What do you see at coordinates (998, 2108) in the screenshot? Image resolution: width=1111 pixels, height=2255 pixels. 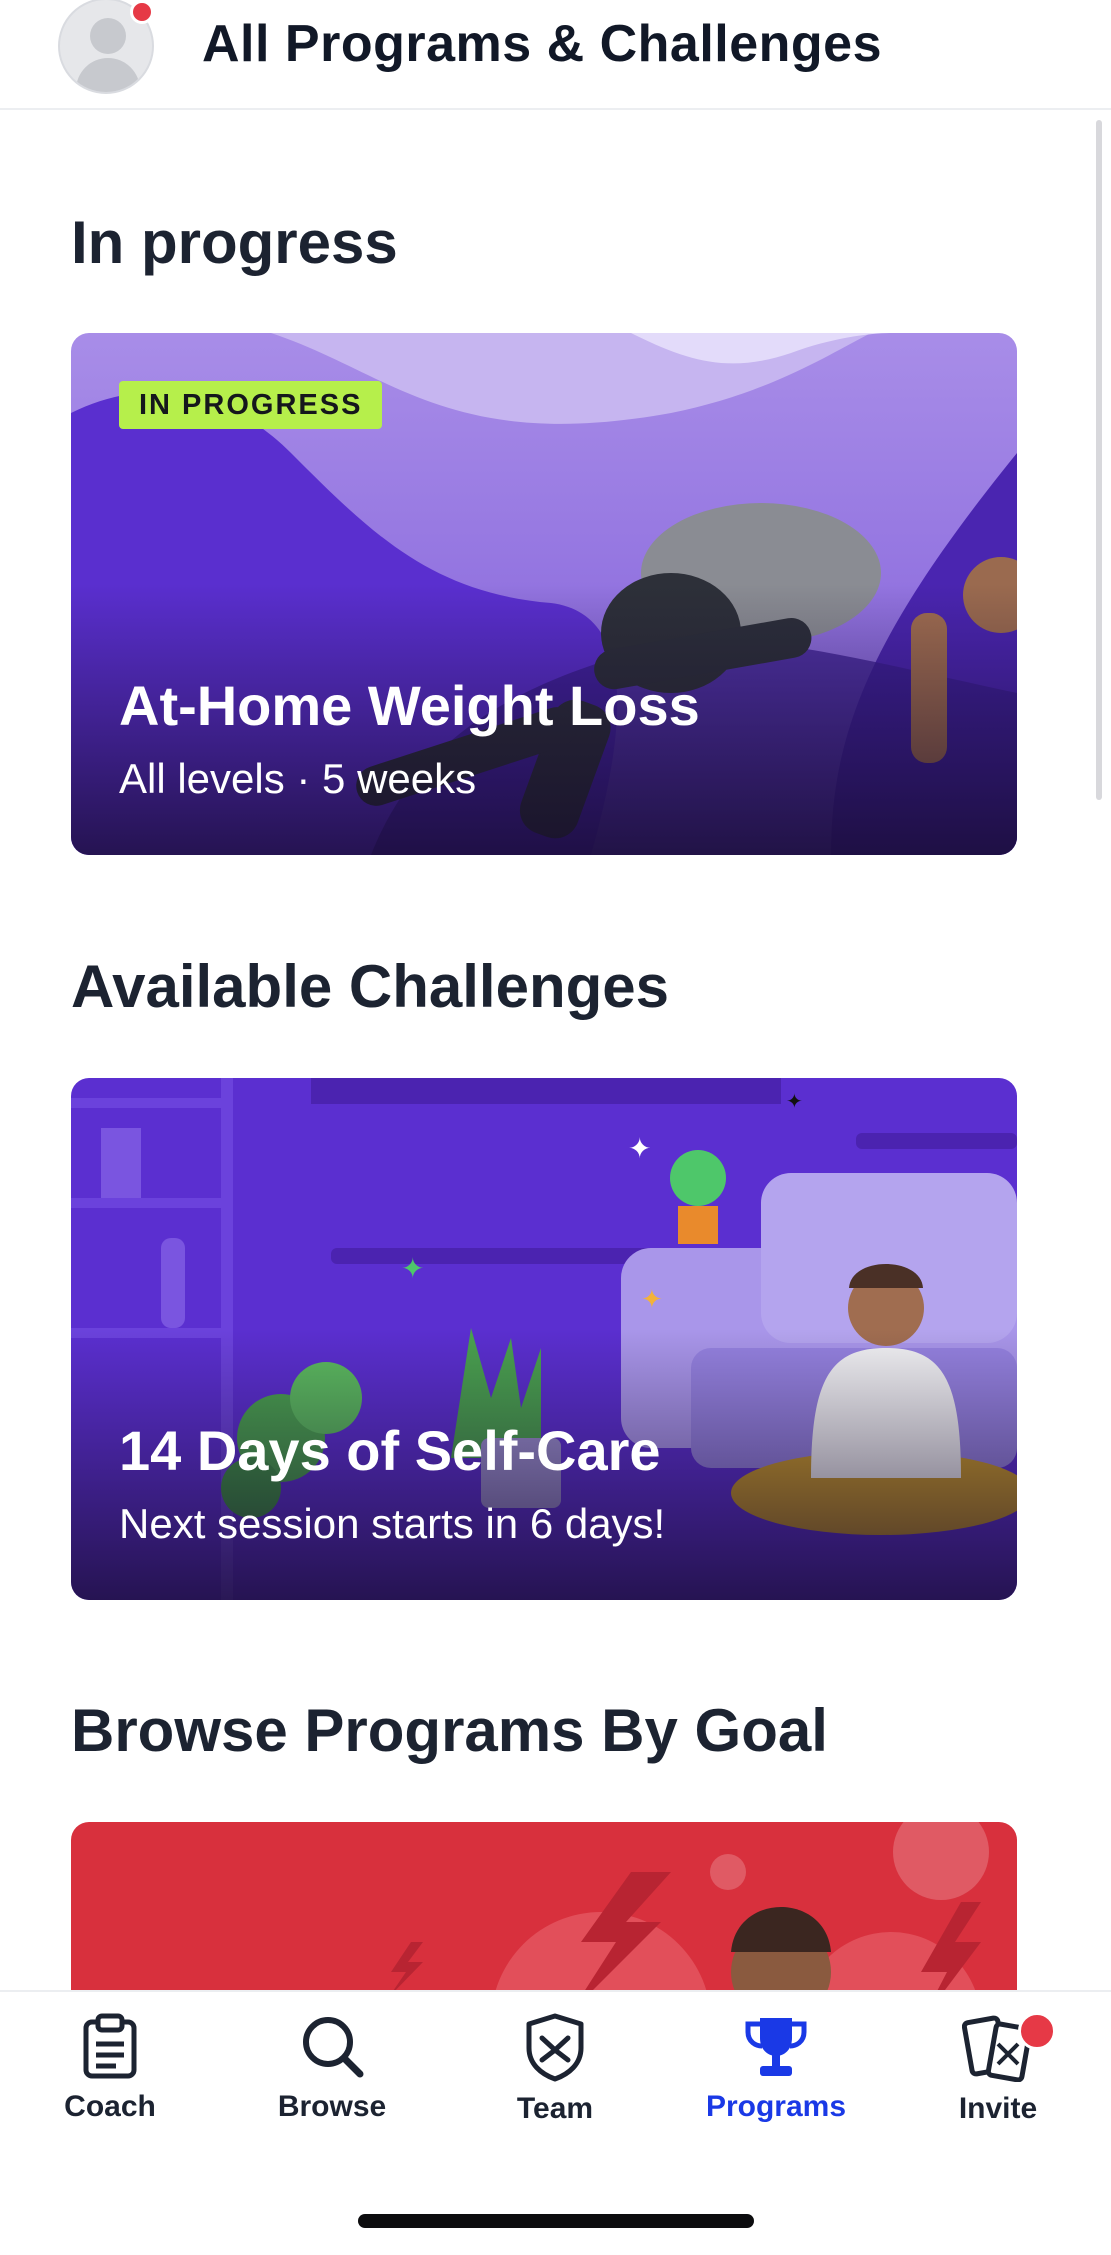 I see `tab-invite-label: Invite` at bounding box center [998, 2108].